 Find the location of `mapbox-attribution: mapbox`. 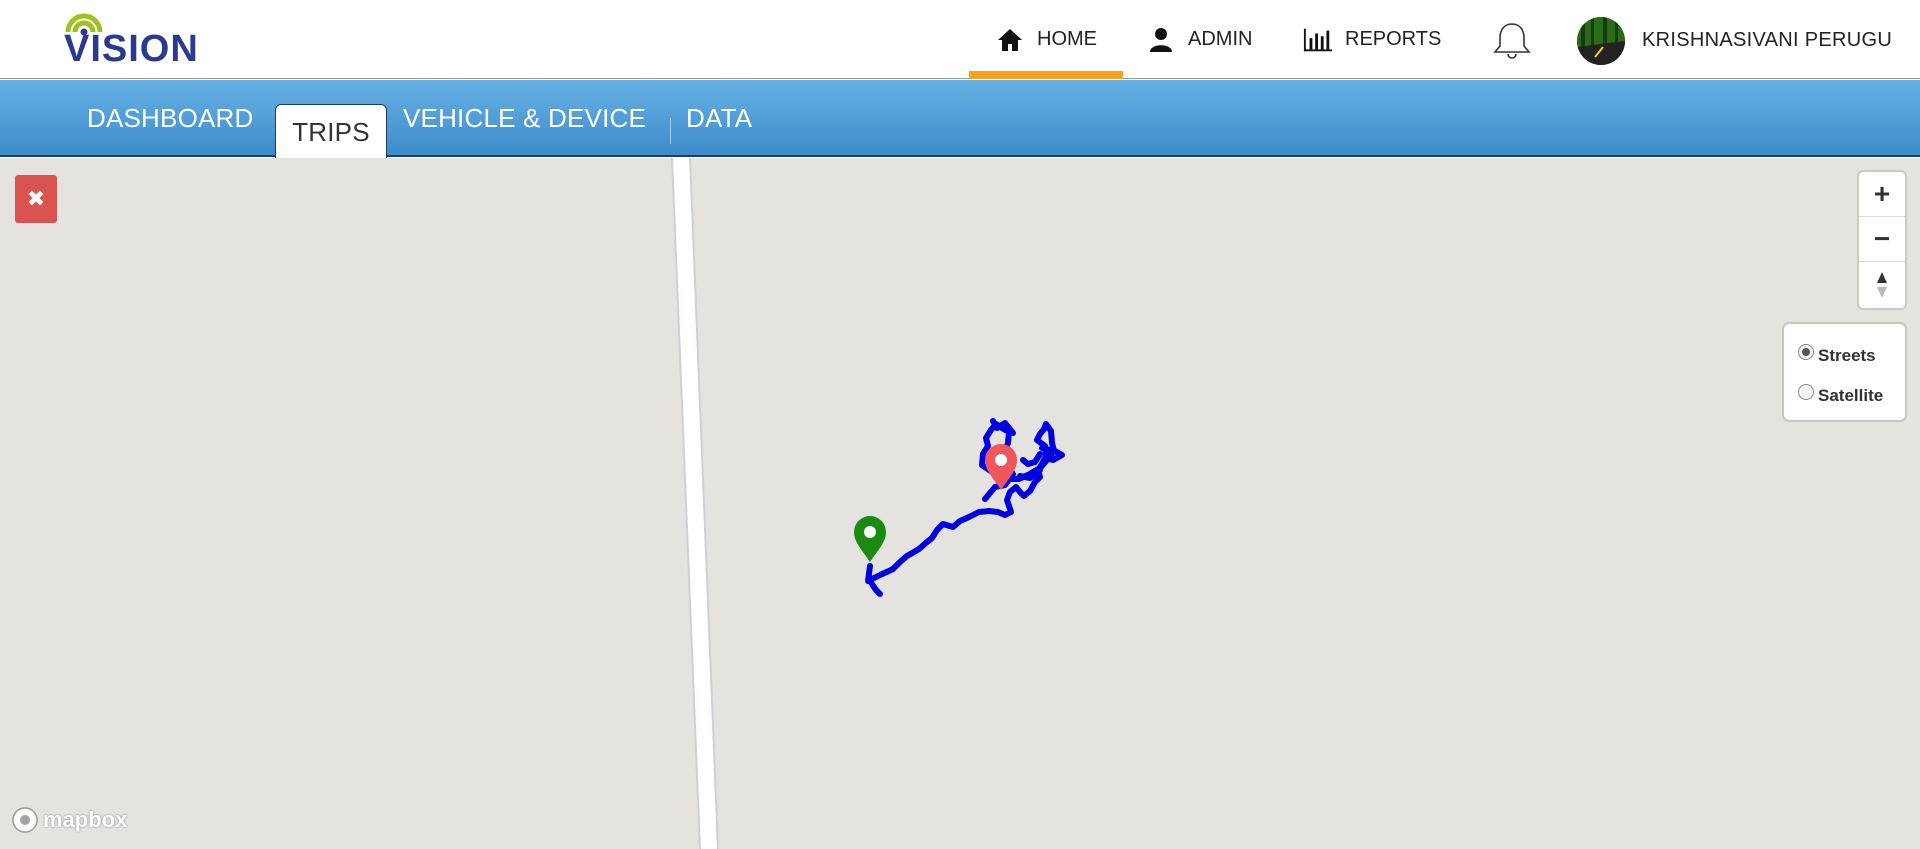

mapbox-attribution: mapbox is located at coordinates (69, 820).